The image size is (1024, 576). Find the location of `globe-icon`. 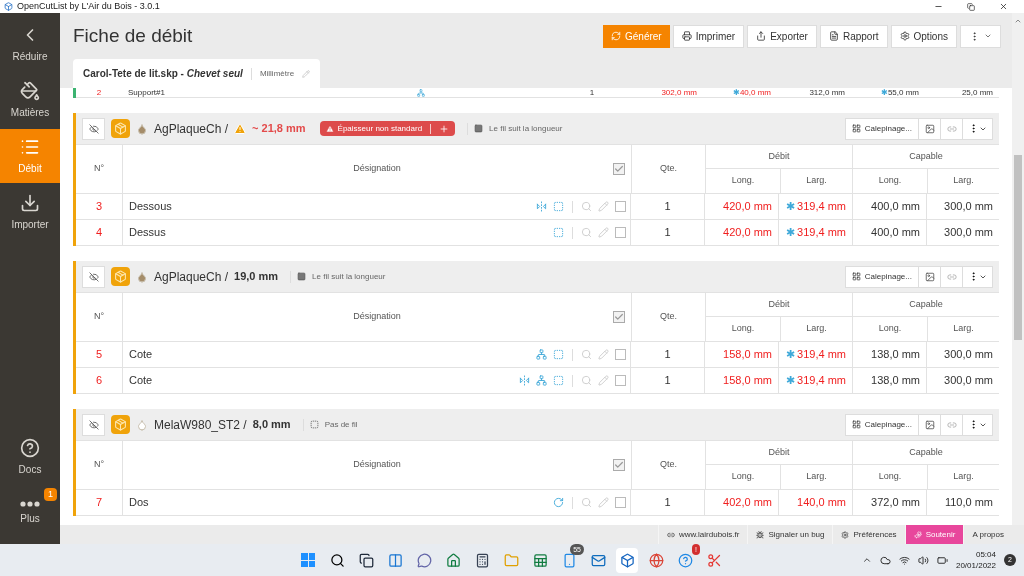

globe-icon is located at coordinates (656, 560).